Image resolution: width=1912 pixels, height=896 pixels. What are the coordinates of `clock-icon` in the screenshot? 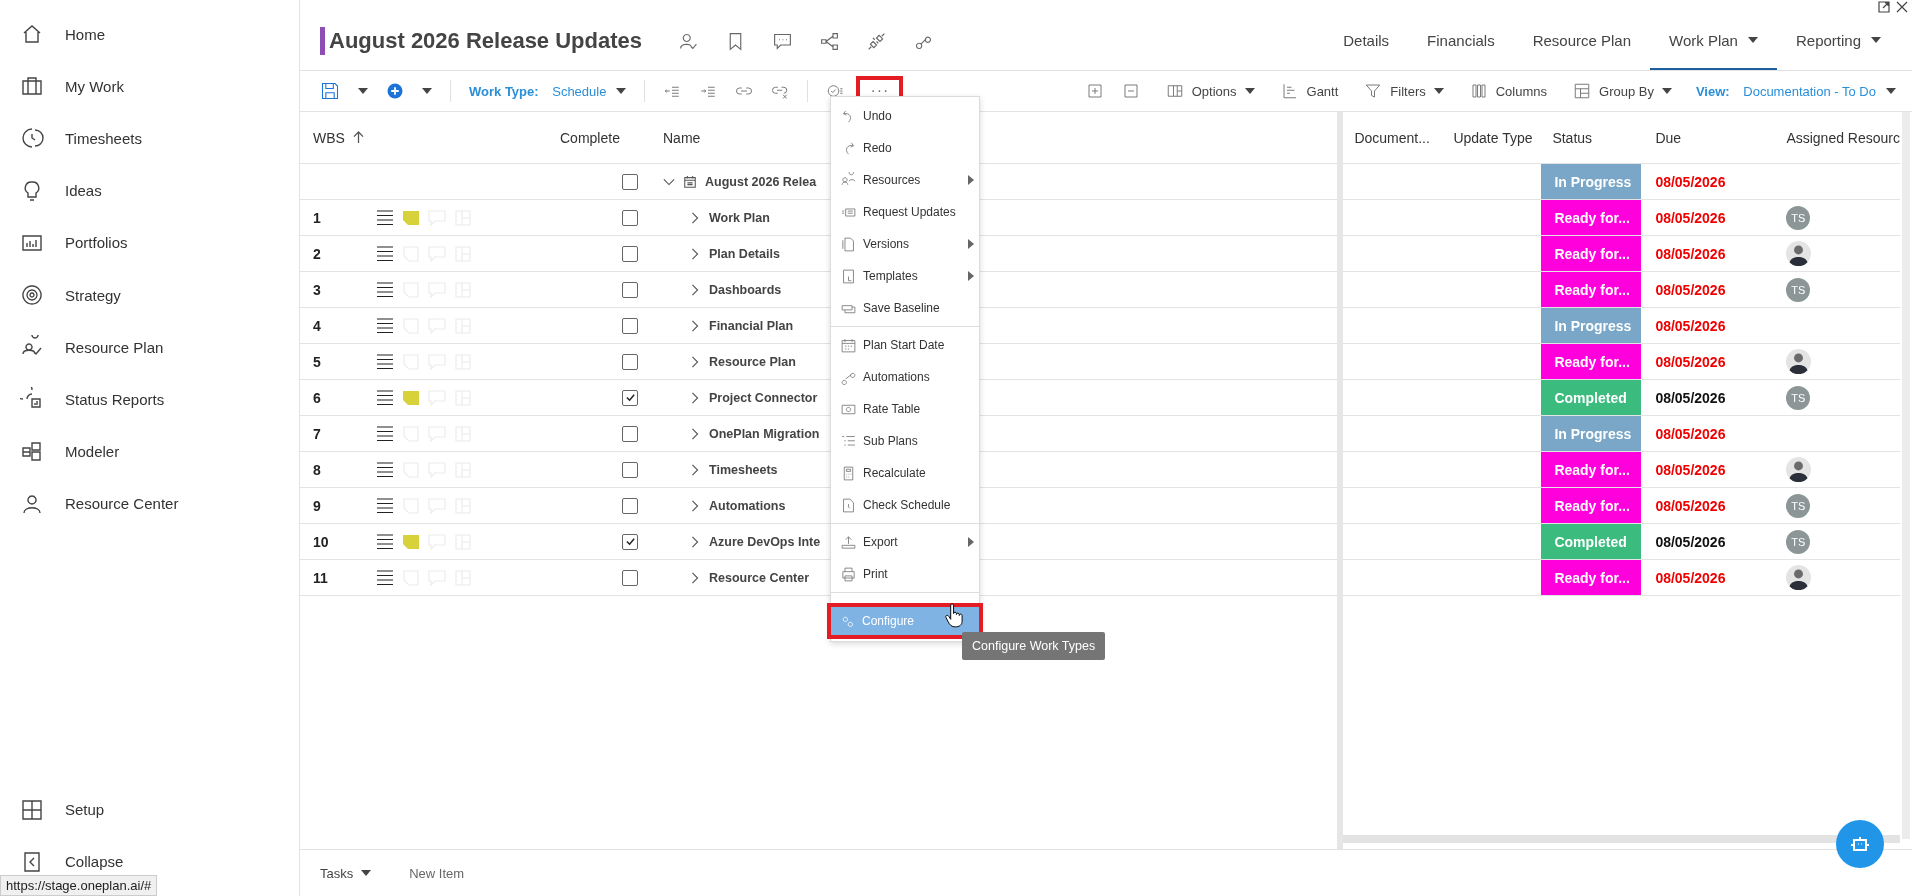 It's located at (32, 138).